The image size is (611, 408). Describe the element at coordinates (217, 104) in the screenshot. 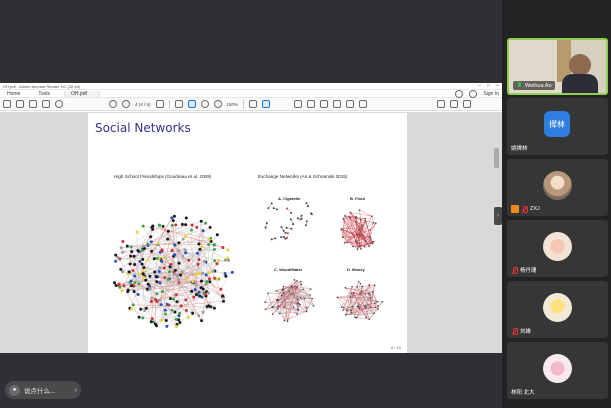

I see `zoom-in-icon` at that location.